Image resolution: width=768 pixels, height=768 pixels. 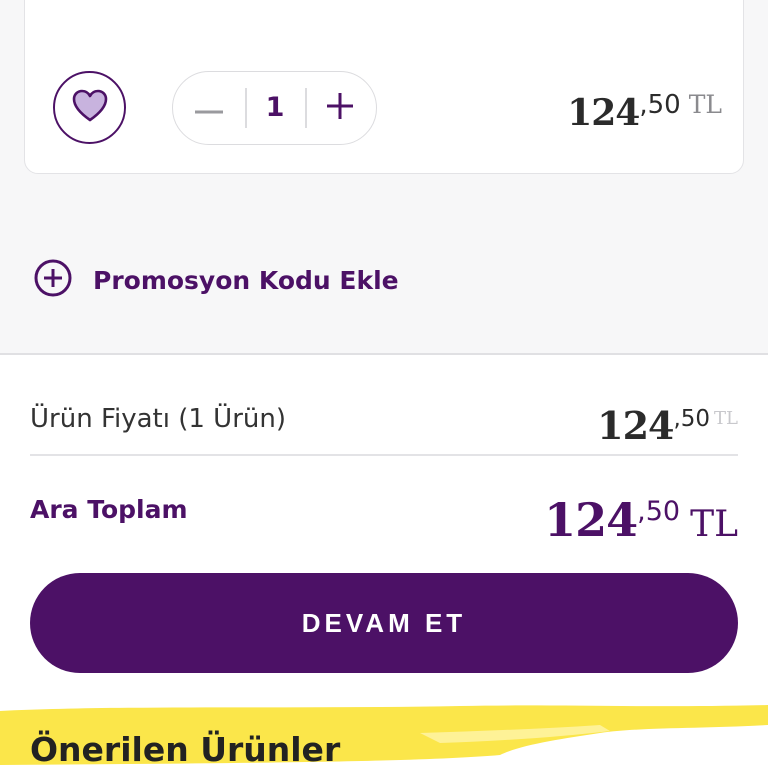 What do you see at coordinates (705, 104) in the screenshot?
I see `item-price-currency: TL` at bounding box center [705, 104].